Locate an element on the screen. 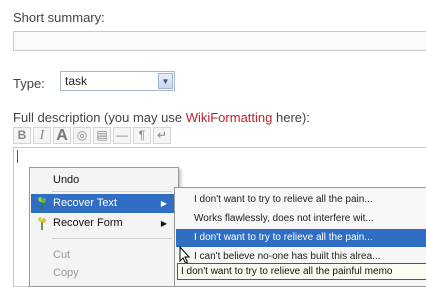  menu-item-recover-form: Recover Form ▶ is located at coordinates (104, 223).